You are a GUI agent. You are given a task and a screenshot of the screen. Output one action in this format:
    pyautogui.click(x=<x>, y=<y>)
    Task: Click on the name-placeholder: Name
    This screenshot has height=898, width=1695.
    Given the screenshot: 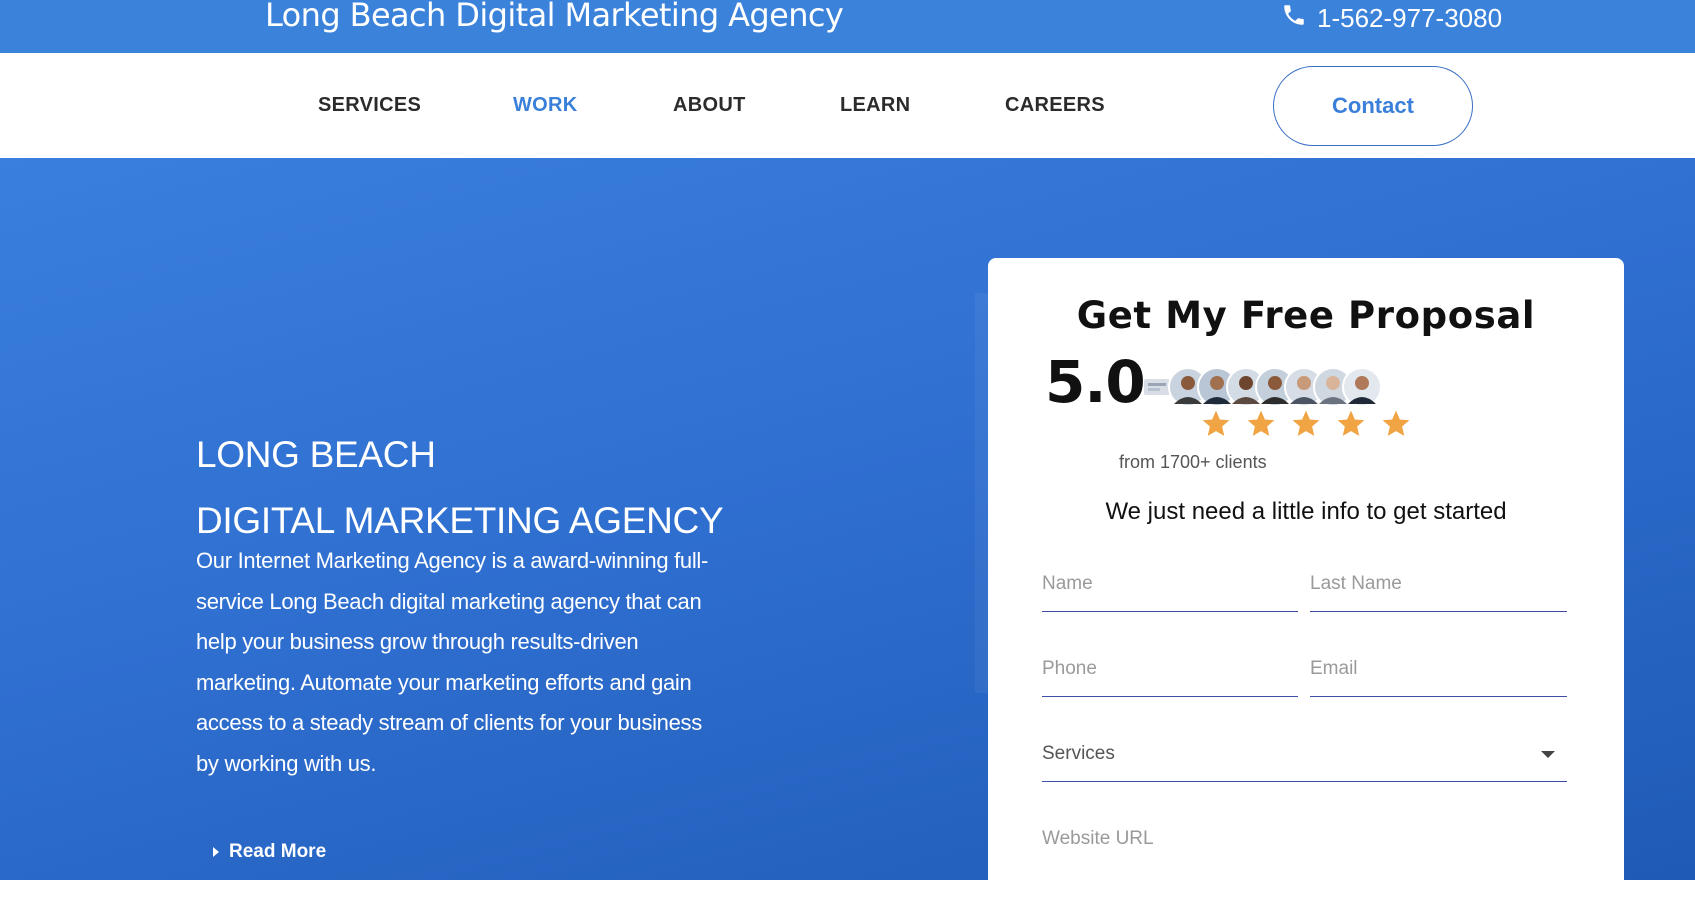 What is the action you would take?
    pyautogui.click(x=1067, y=583)
    